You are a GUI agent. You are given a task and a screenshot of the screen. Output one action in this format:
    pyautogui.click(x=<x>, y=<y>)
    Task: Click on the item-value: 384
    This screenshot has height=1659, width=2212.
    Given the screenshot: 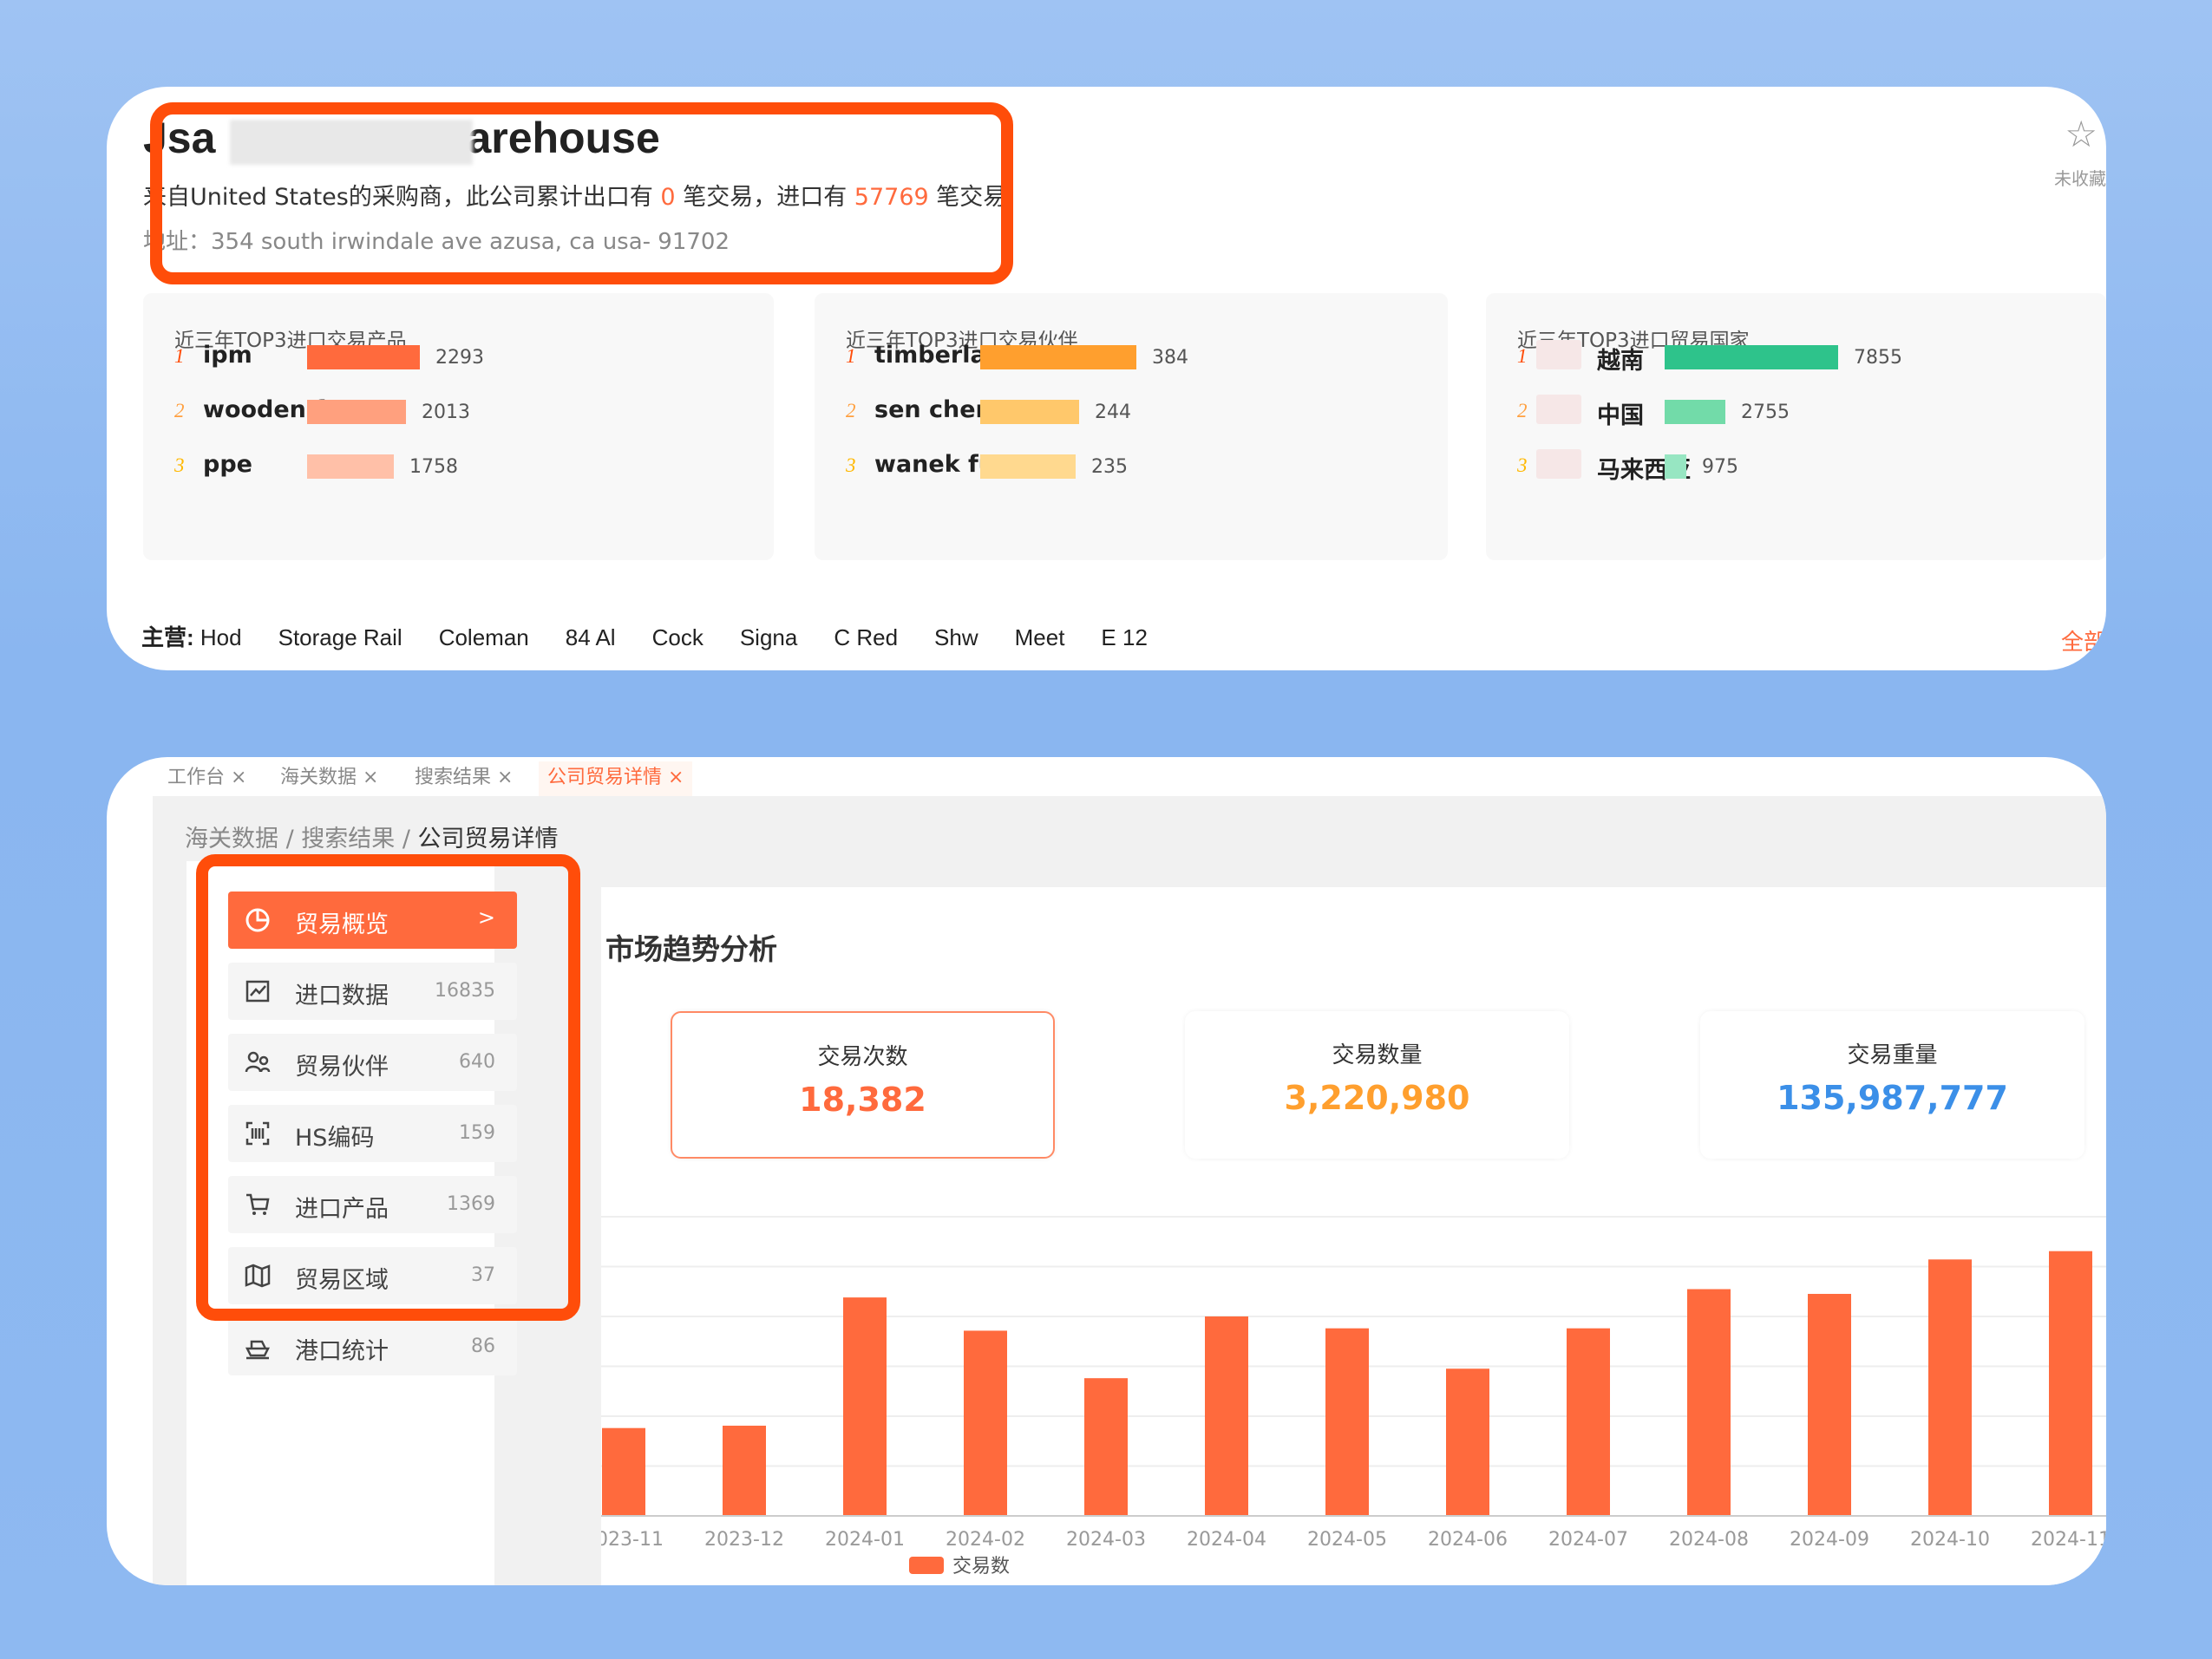 What is the action you would take?
    pyautogui.click(x=1170, y=358)
    